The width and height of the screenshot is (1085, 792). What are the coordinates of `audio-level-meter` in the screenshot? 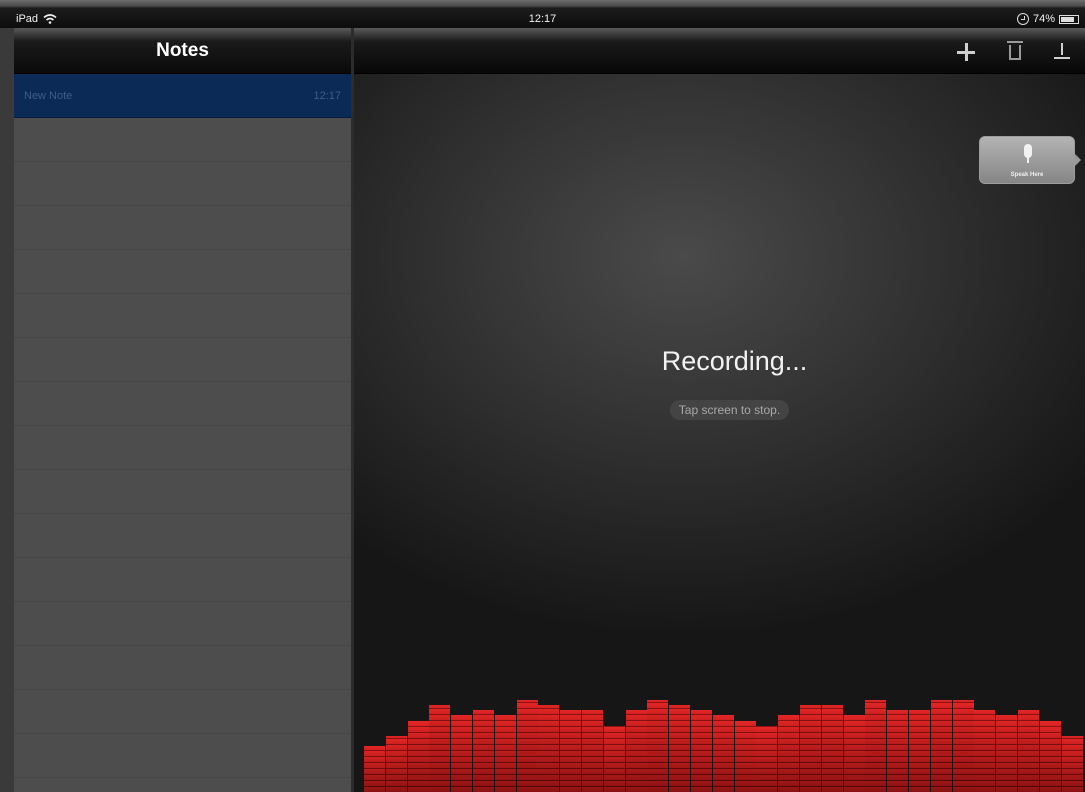 It's located at (719, 727).